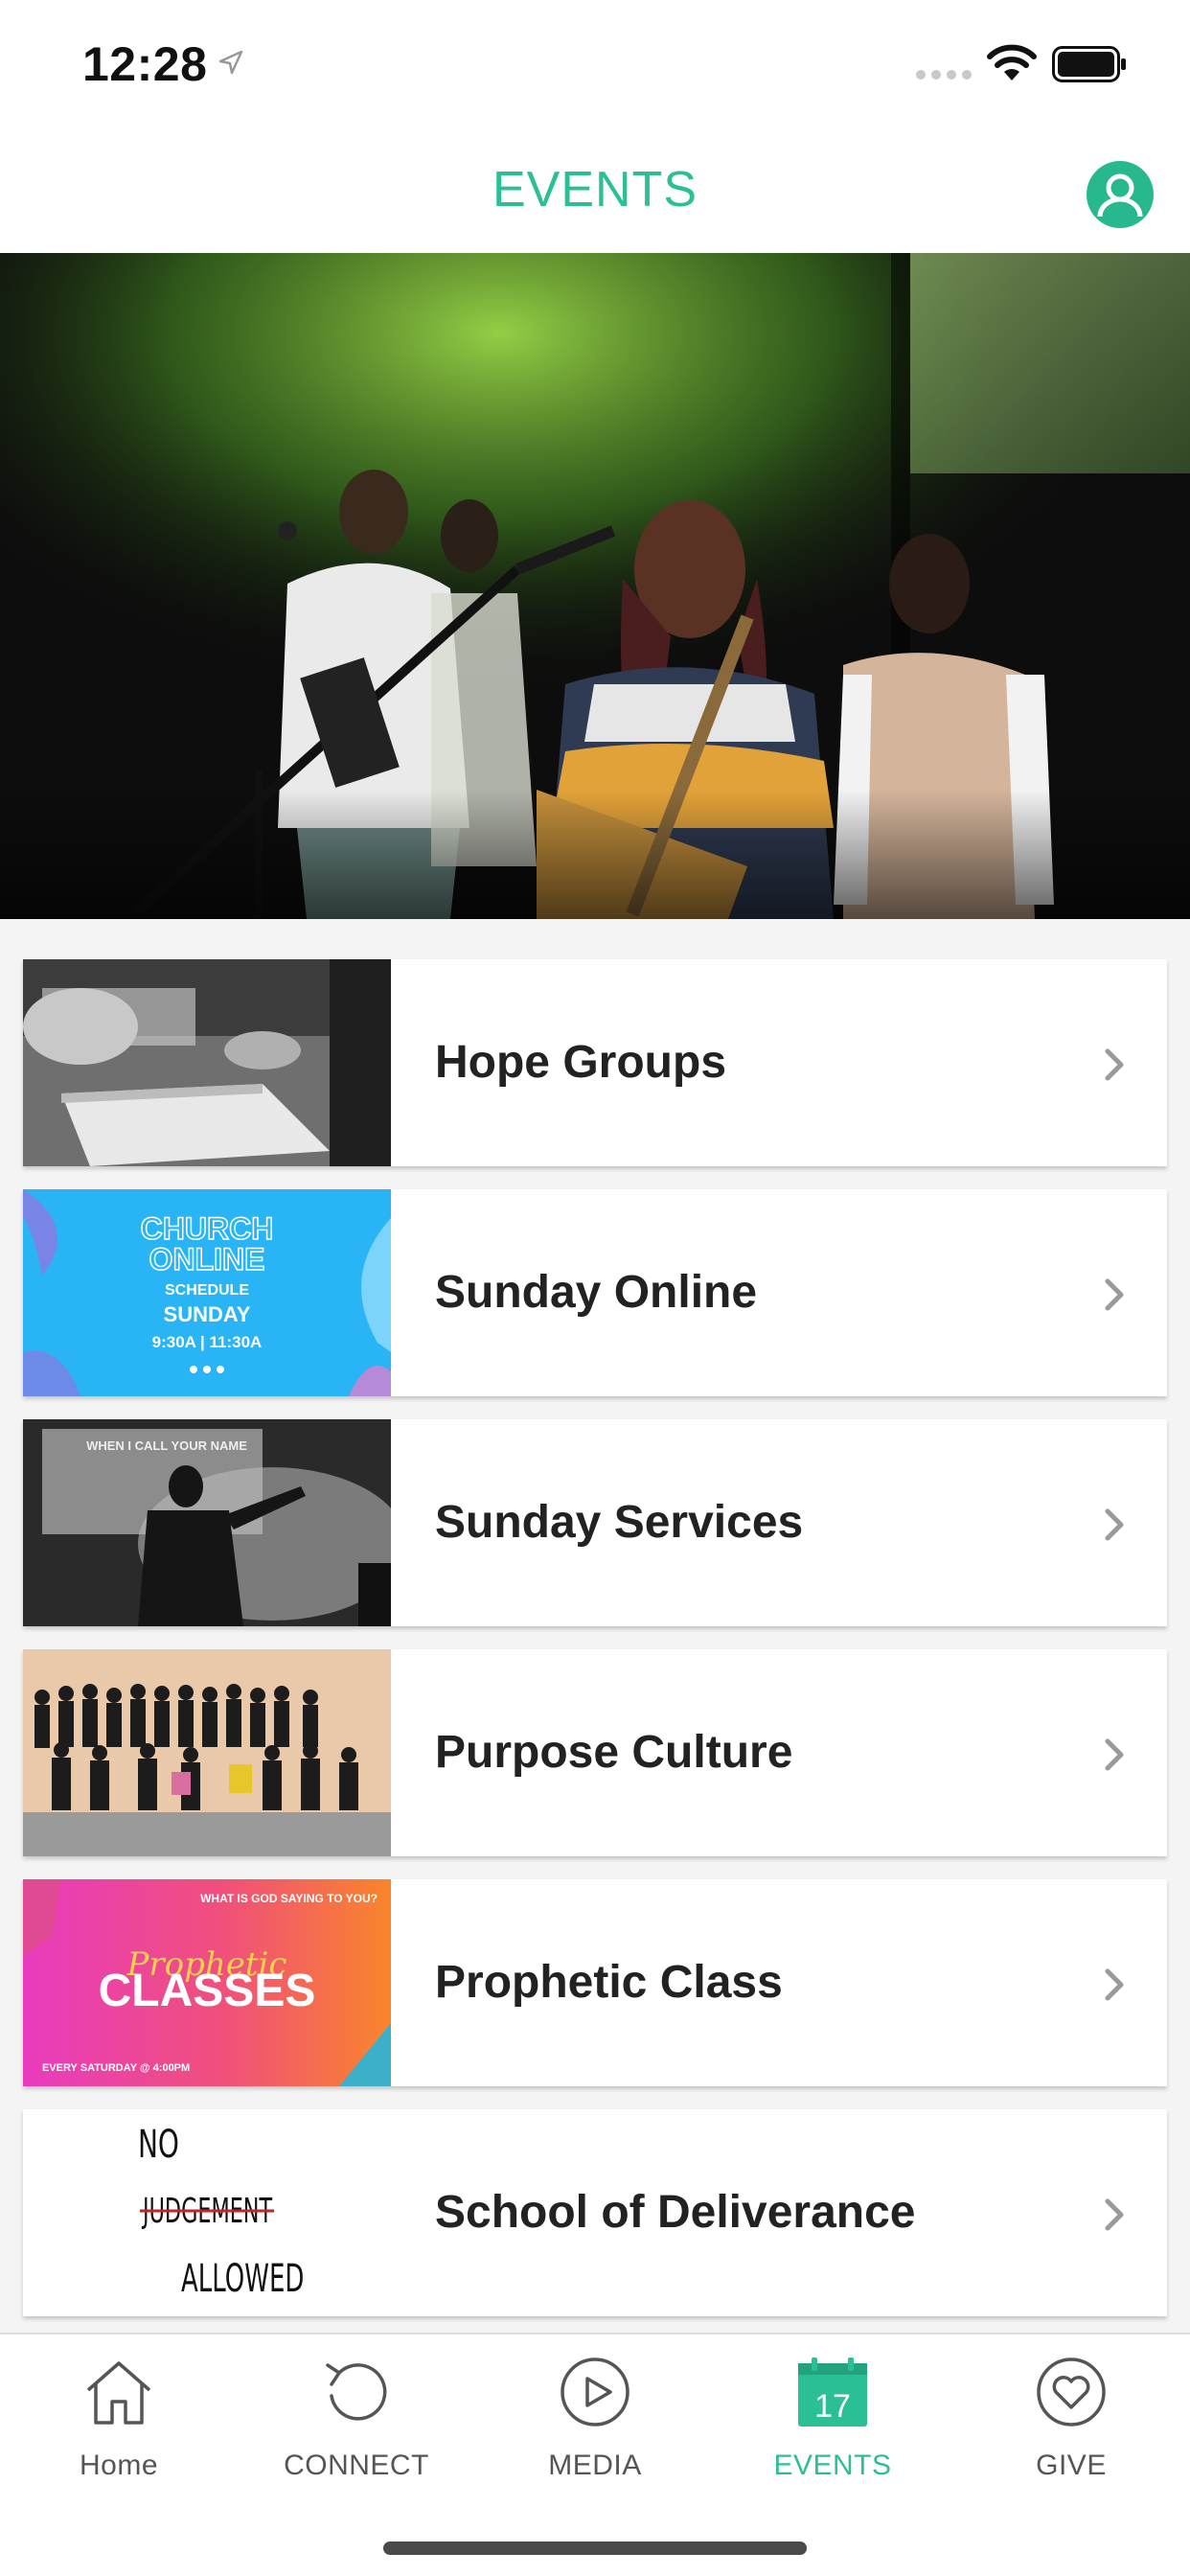 The height and width of the screenshot is (2576, 1190). Describe the element at coordinates (207, 1259) in the screenshot. I see `thumb-text: ONLINE` at that location.